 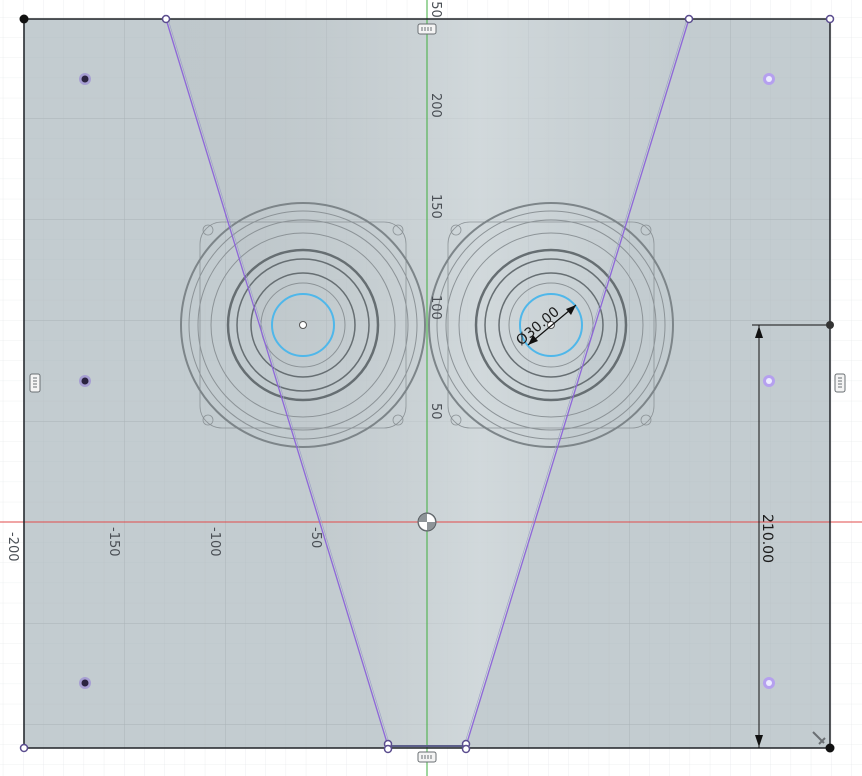 What do you see at coordinates (303, 325) in the screenshot?
I see `speaker-left-center-point` at bounding box center [303, 325].